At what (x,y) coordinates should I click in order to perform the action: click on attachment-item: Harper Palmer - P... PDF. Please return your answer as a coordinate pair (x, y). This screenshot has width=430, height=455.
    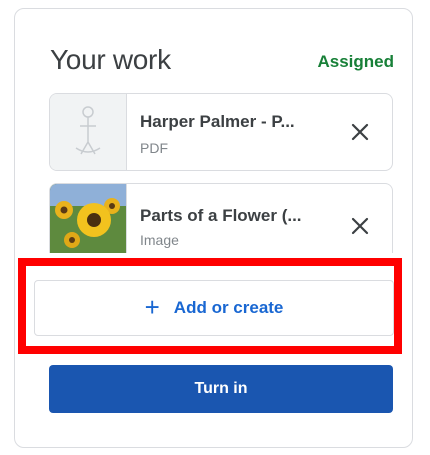
    Looking at the image, I should click on (221, 132).